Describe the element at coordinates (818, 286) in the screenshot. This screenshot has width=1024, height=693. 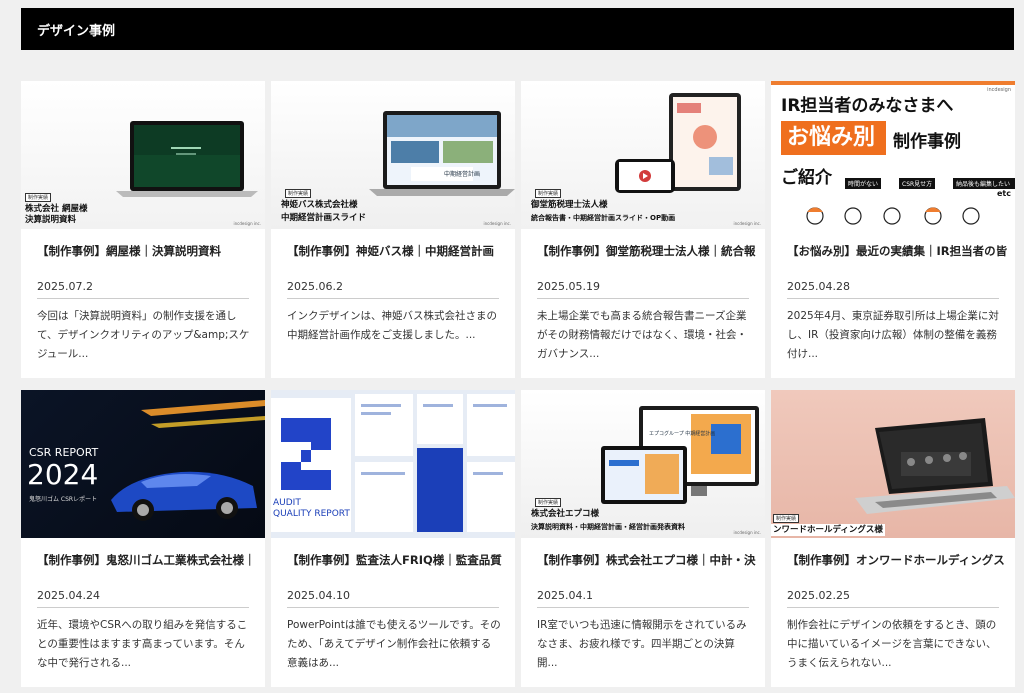
I see `card-date: 2025.04.28` at that location.